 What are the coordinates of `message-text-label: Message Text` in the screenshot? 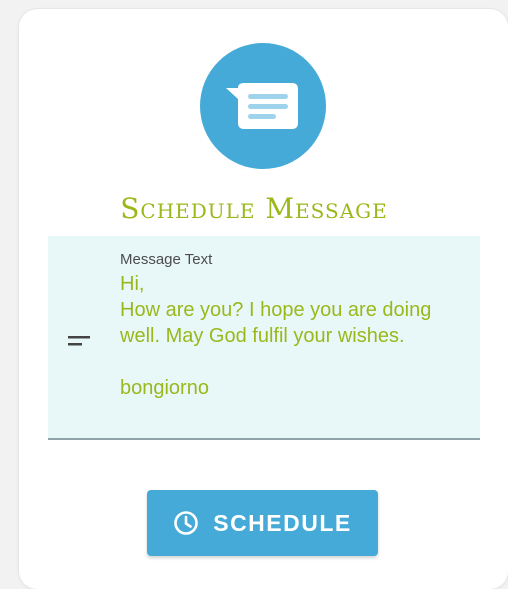 It's located at (166, 259).